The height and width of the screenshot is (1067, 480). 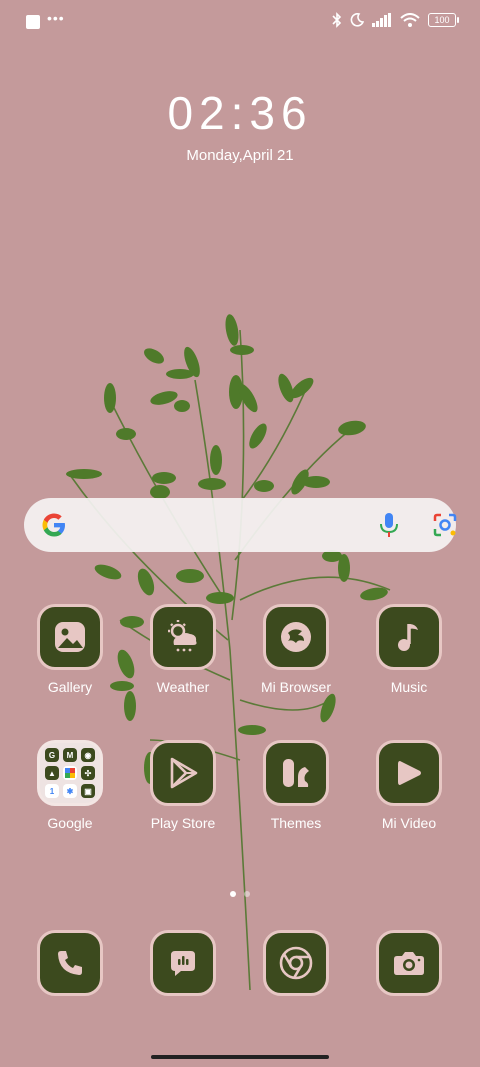 What do you see at coordinates (33, 22) in the screenshot?
I see `app-square-icon` at bounding box center [33, 22].